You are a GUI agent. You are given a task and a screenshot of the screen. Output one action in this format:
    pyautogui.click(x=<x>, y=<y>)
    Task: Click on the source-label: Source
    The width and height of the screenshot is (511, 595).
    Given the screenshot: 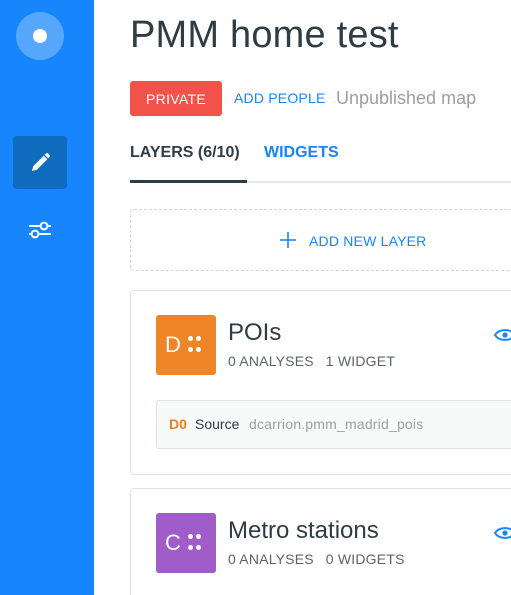 What is the action you would take?
    pyautogui.click(x=217, y=424)
    